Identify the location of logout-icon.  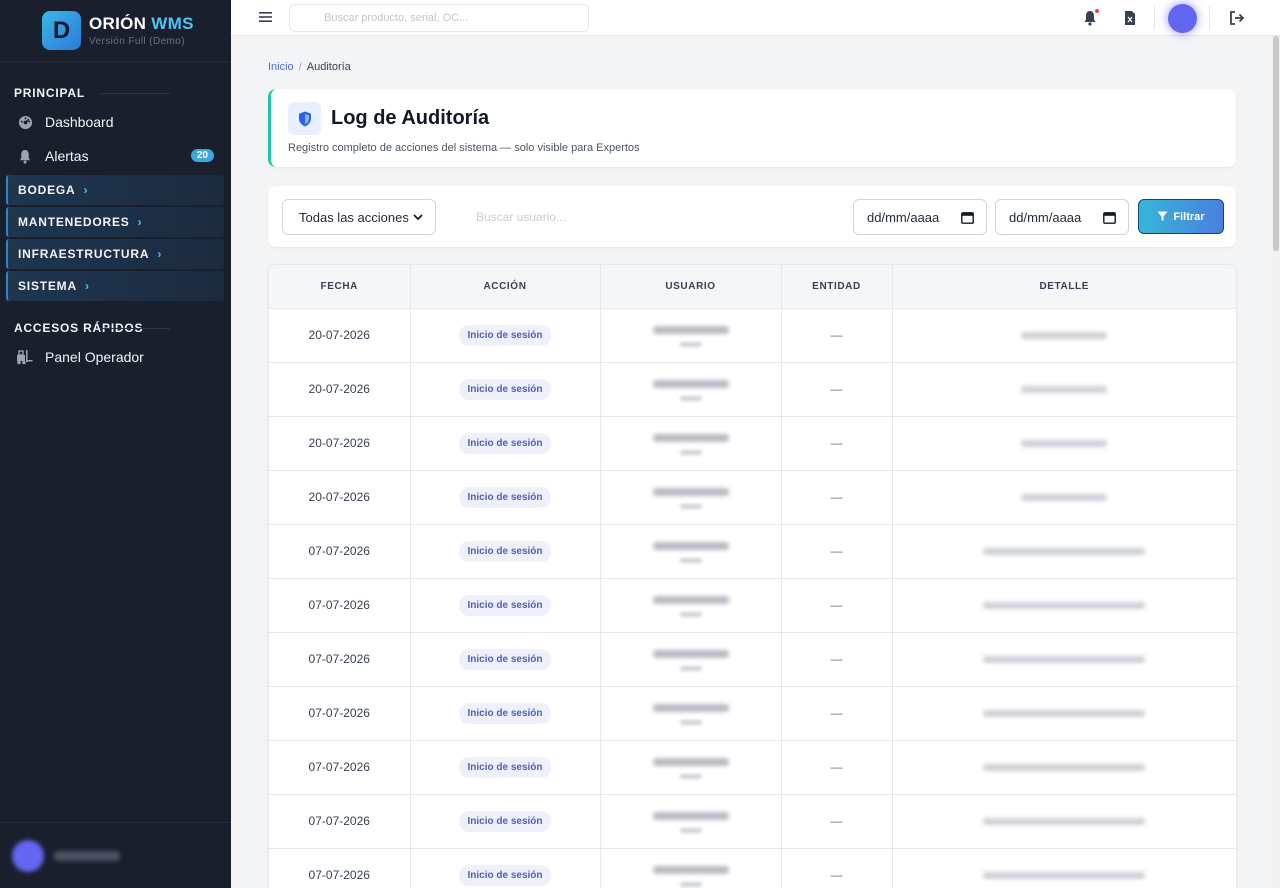
(1237, 18).